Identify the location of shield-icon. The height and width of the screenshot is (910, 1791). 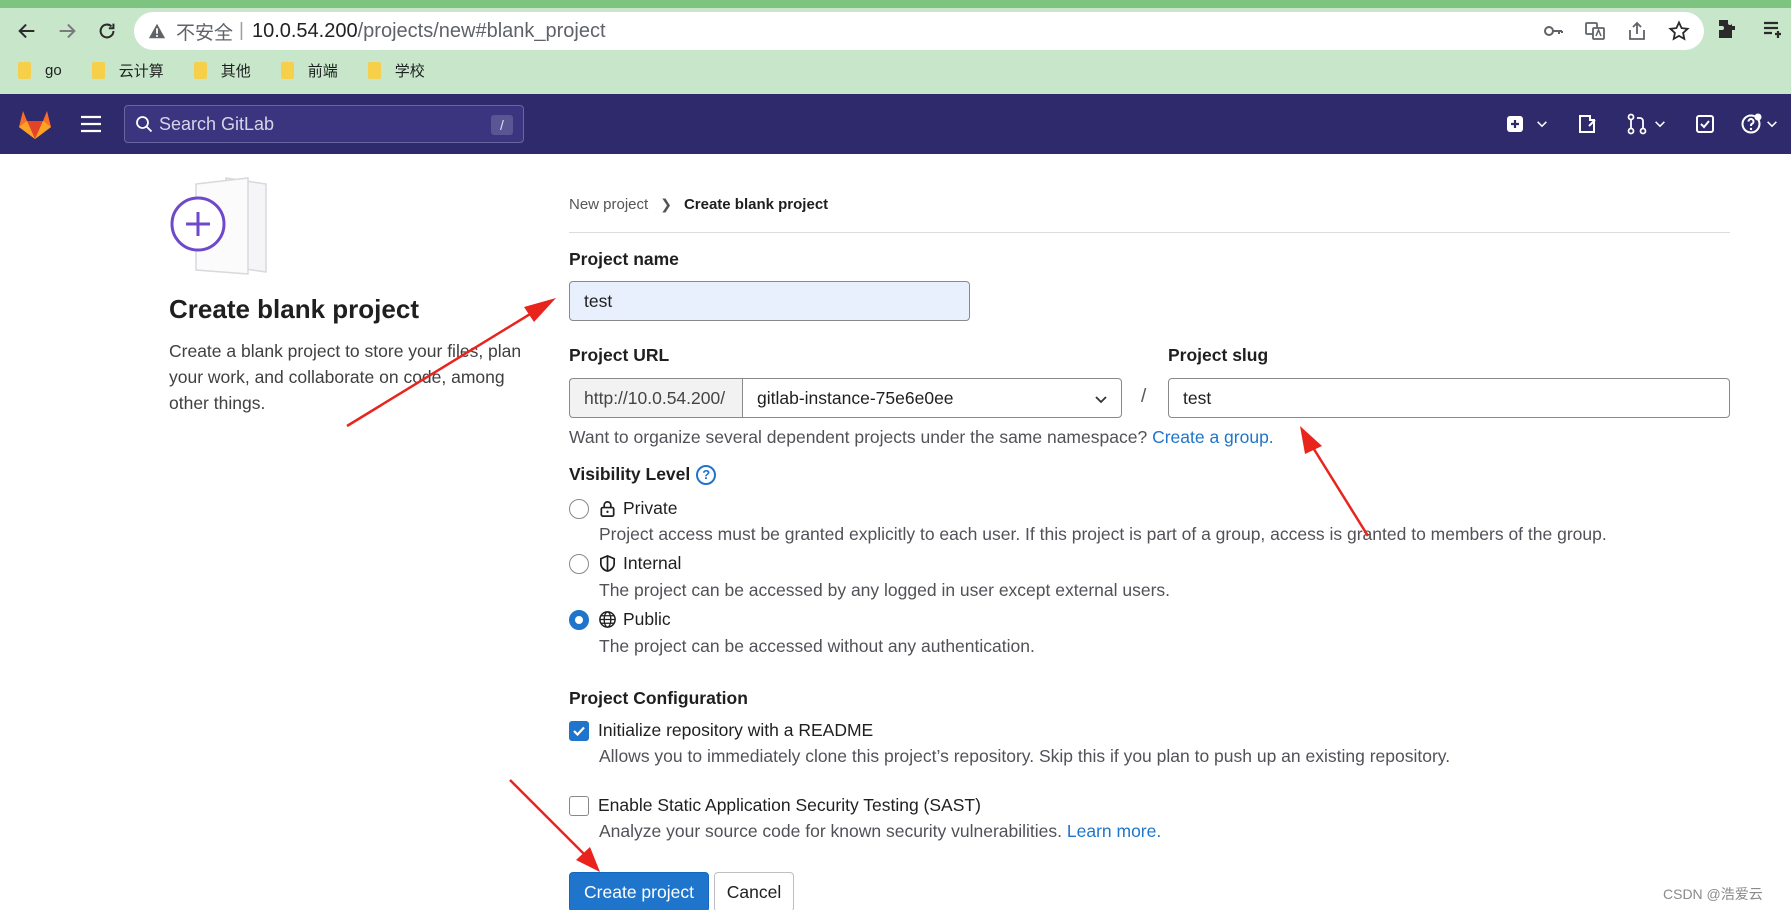
(607, 563).